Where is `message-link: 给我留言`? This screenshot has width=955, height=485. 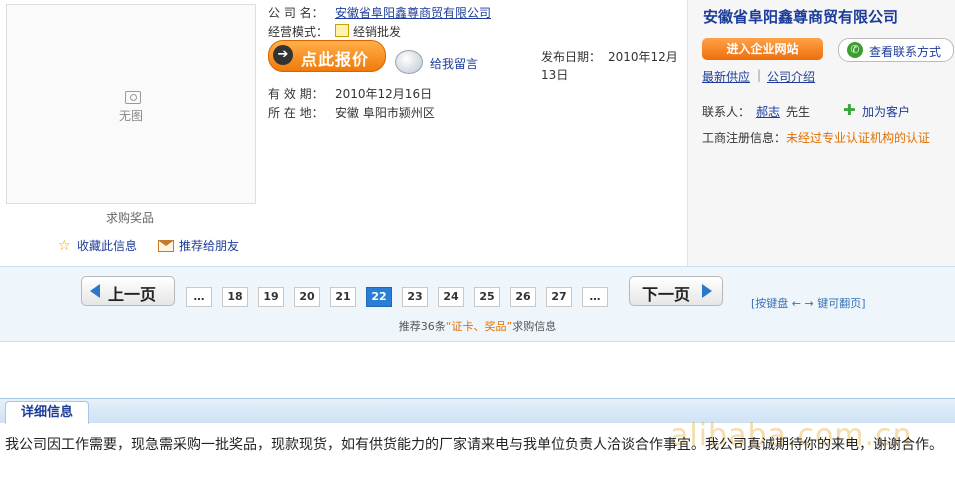 message-link: 给我留言 is located at coordinates (454, 63).